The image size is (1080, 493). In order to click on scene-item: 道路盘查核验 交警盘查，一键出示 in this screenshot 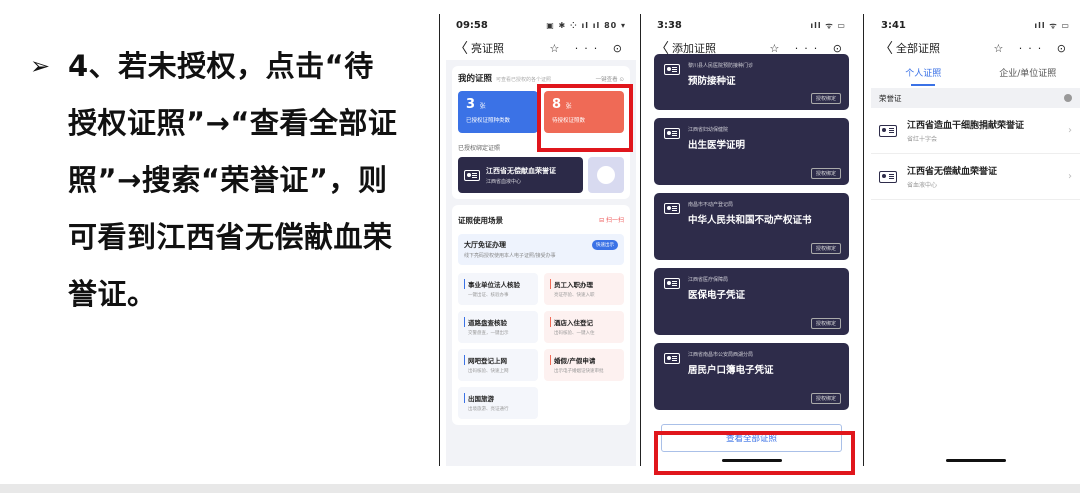, I will do `click(498, 327)`.